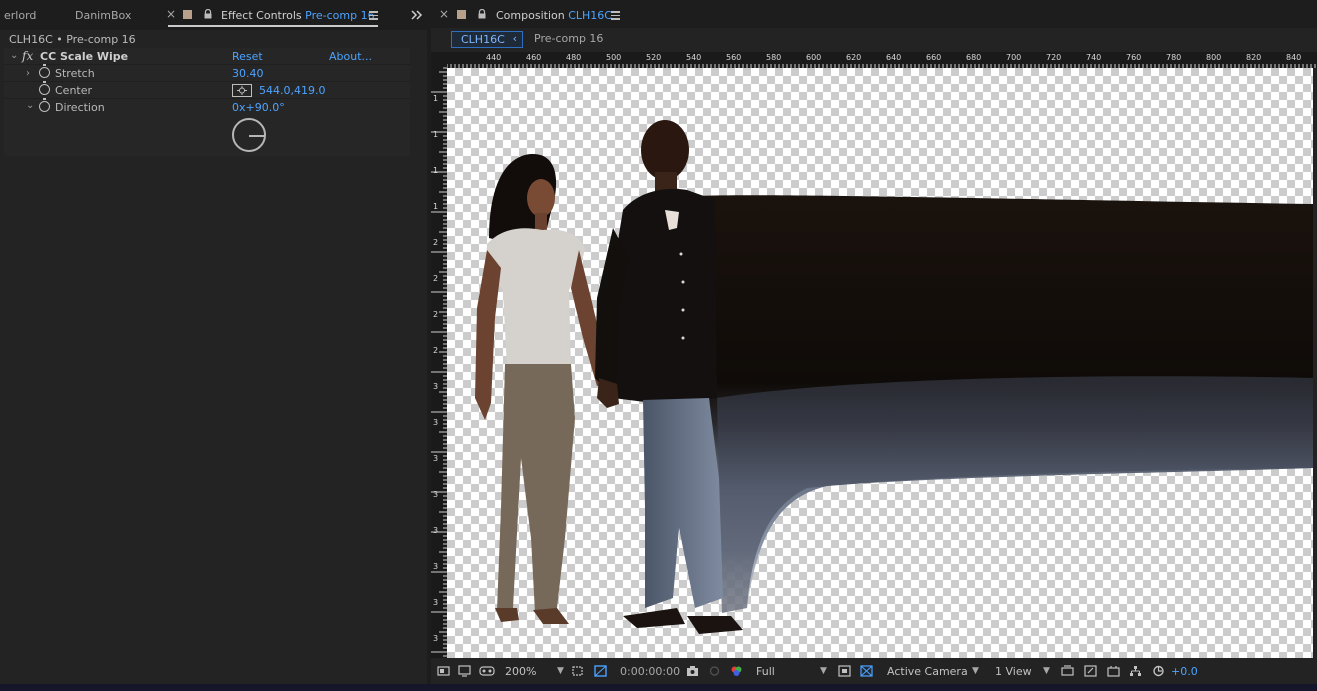 The image size is (1317, 691). What do you see at coordinates (256, 136) in the screenshot?
I see `dial-needle` at bounding box center [256, 136].